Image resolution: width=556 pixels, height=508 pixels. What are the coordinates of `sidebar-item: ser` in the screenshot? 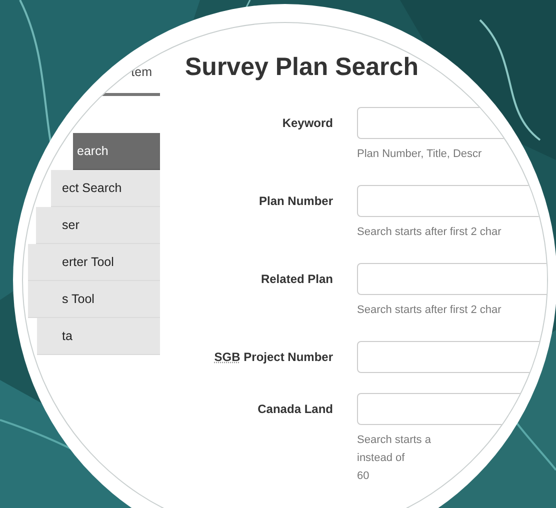 It's located at (98, 225).